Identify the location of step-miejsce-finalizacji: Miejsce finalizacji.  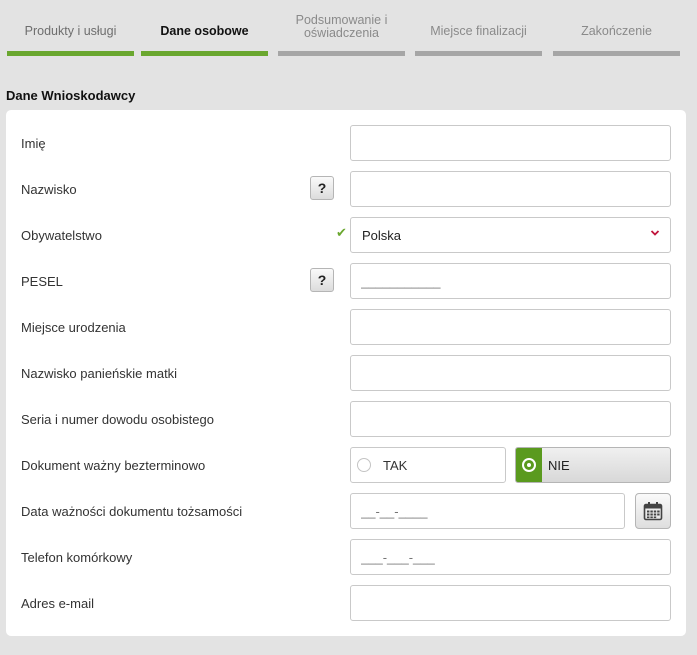
(478, 28).